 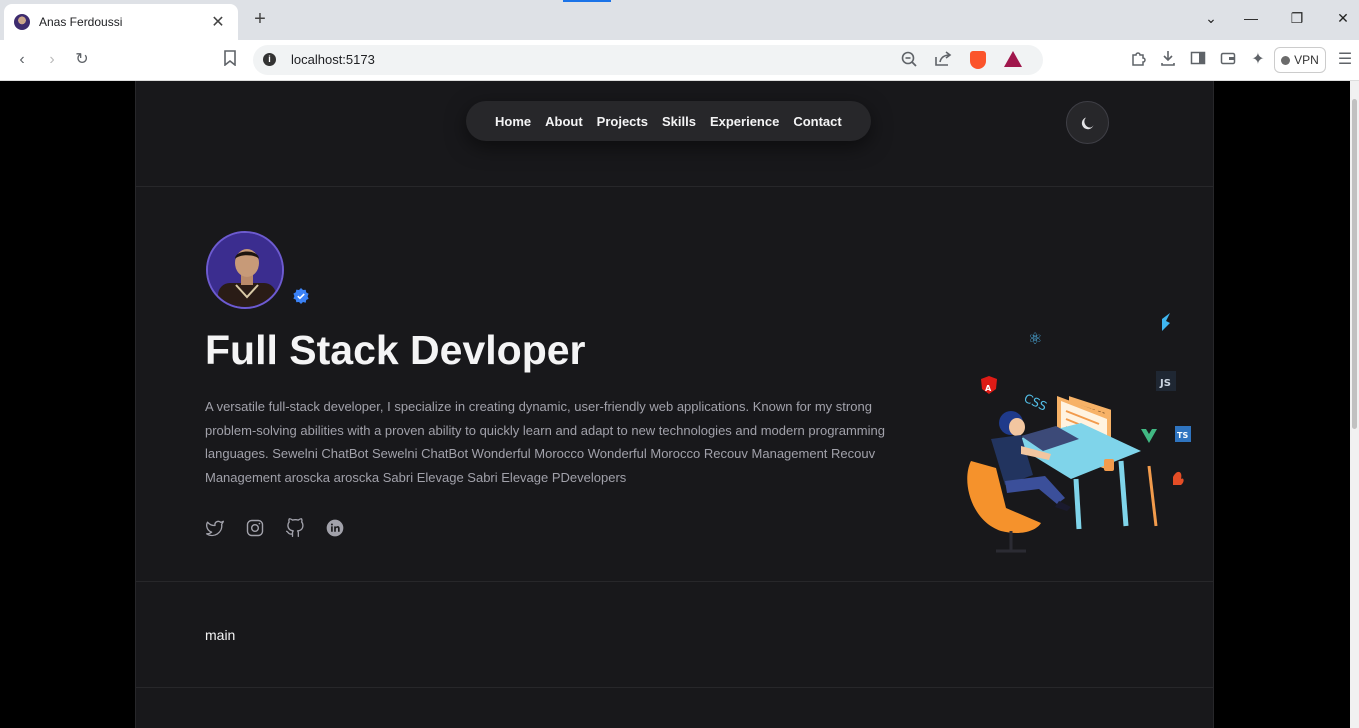 What do you see at coordinates (674, 186) in the screenshot?
I see `header-divider` at bounding box center [674, 186].